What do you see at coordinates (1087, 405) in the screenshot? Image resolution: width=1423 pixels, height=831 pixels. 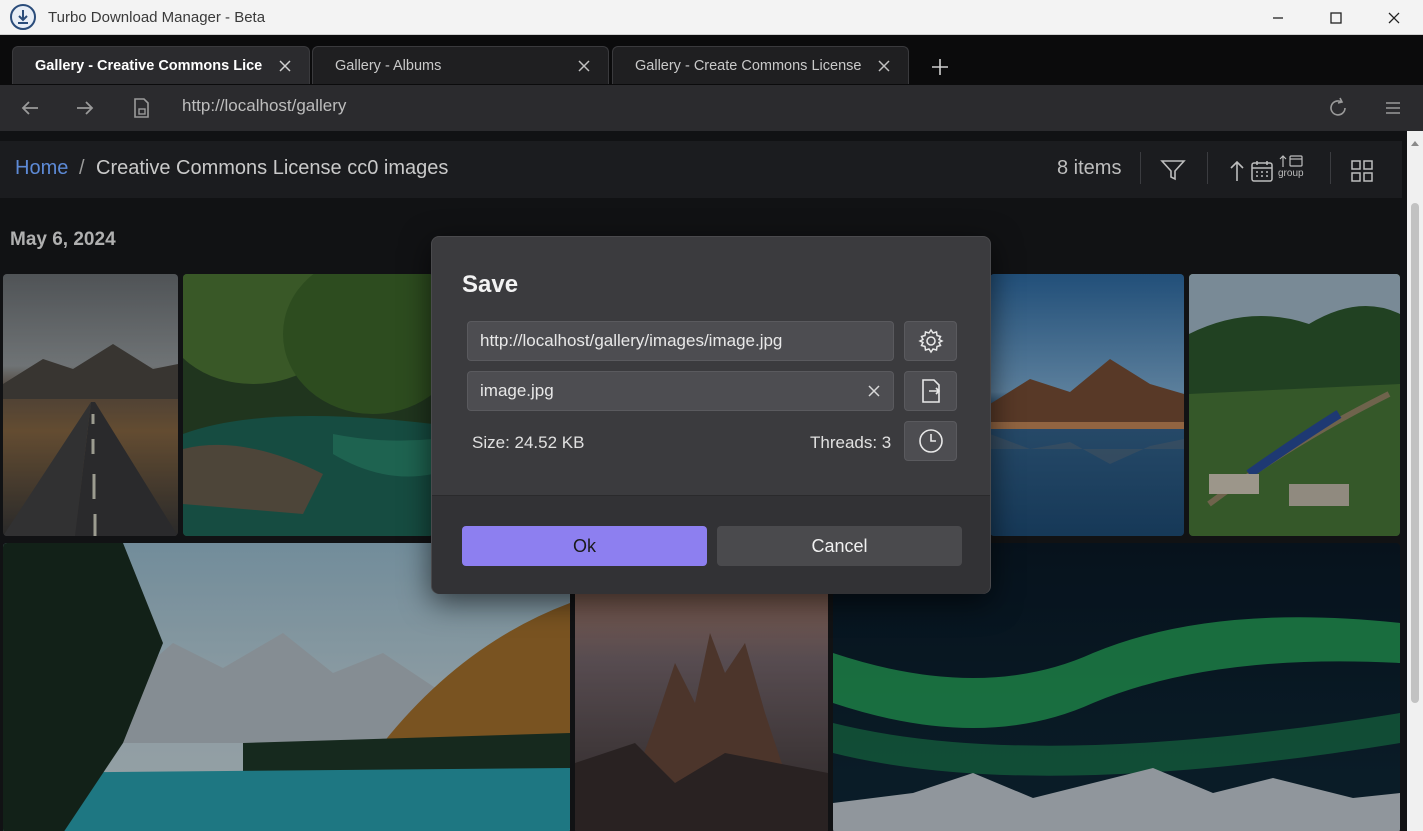 I see `photo-lake-mountain` at bounding box center [1087, 405].